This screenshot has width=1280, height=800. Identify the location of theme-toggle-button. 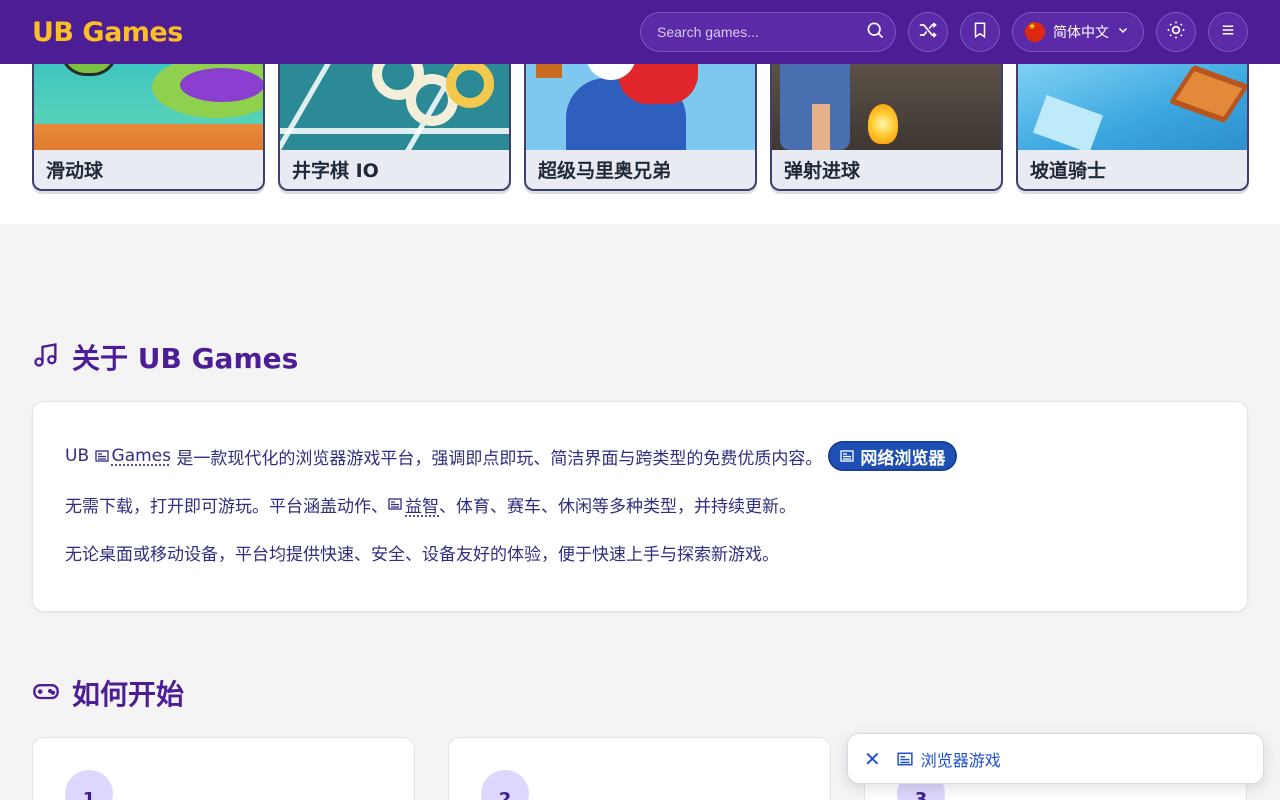
(1176, 32).